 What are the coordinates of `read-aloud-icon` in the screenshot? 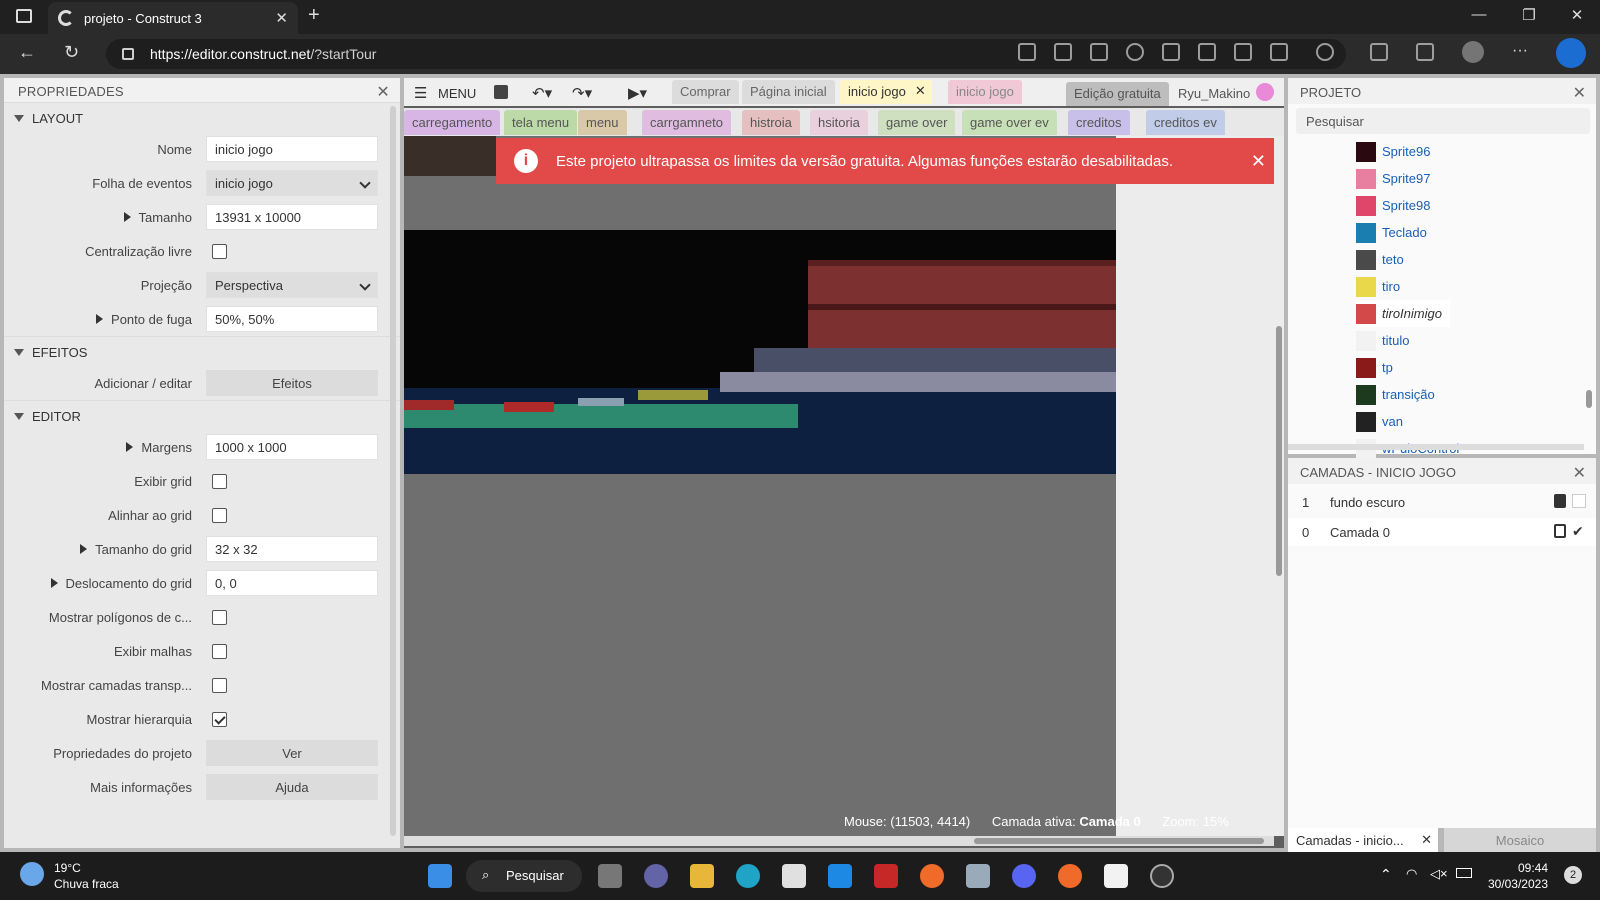 It's located at (1207, 52).